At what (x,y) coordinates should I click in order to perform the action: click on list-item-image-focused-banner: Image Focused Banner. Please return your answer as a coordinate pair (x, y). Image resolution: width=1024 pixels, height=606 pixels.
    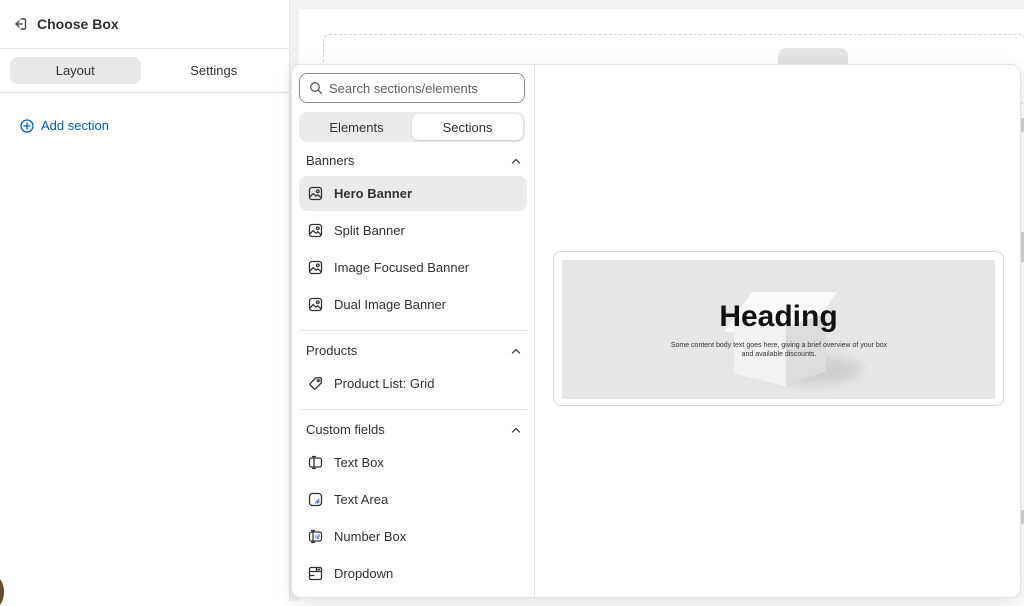
    Looking at the image, I should click on (413, 267).